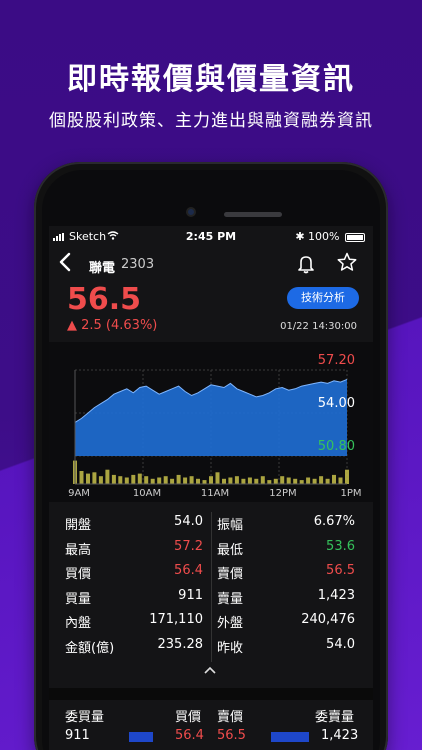 The width and height of the screenshot is (422, 750). I want to click on stat-label: 最高, so click(78, 550).